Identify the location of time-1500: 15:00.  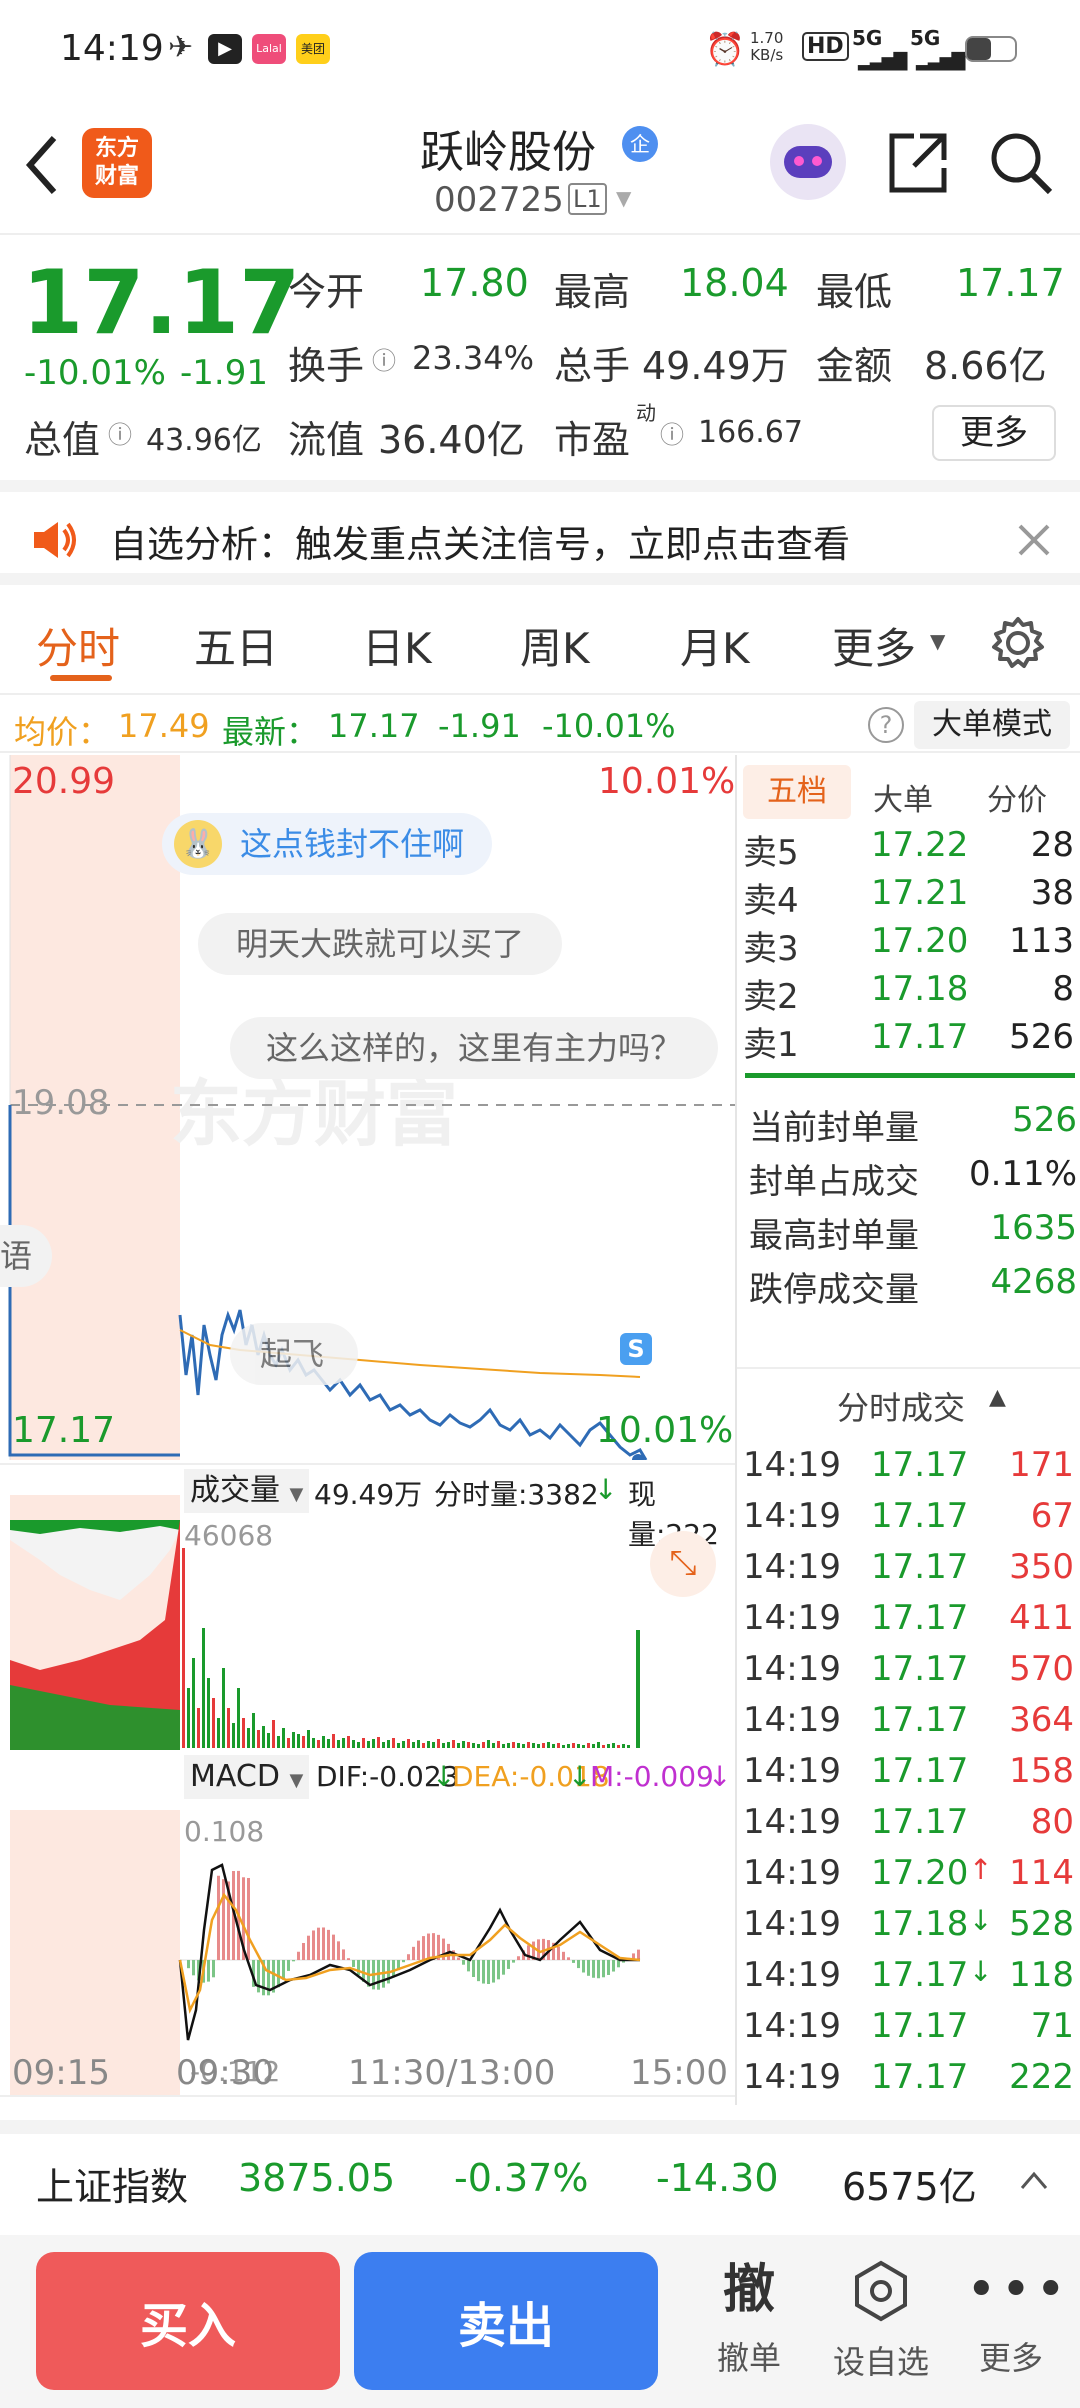
(679, 2073).